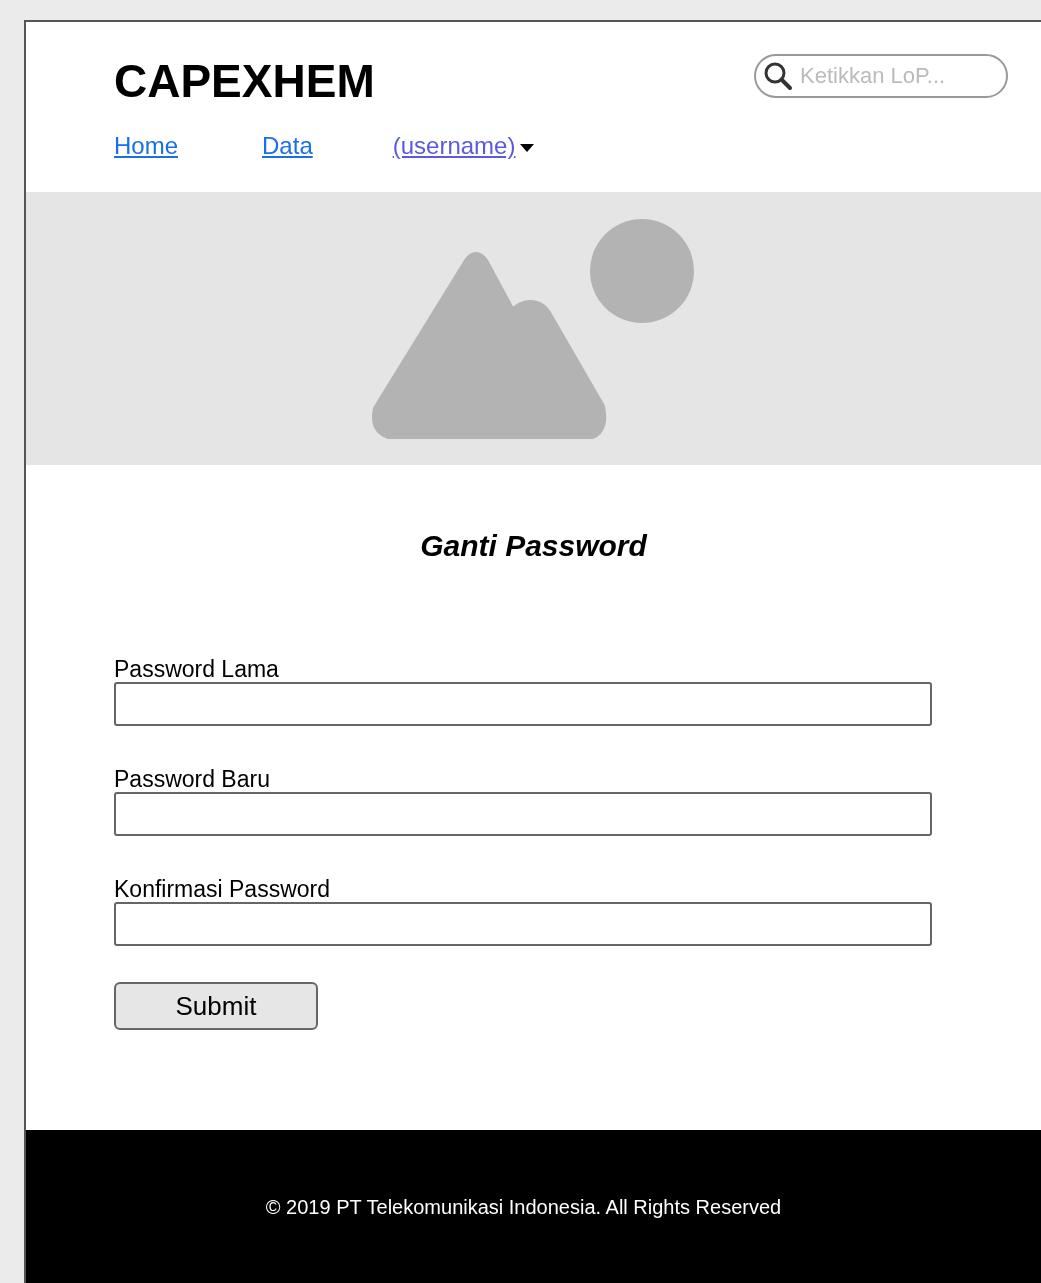 The width and height of the screenshot is (1041, 1283). Describe the element at coordinates (778, 76) in the screenshot. I see `search-icon` at that location.